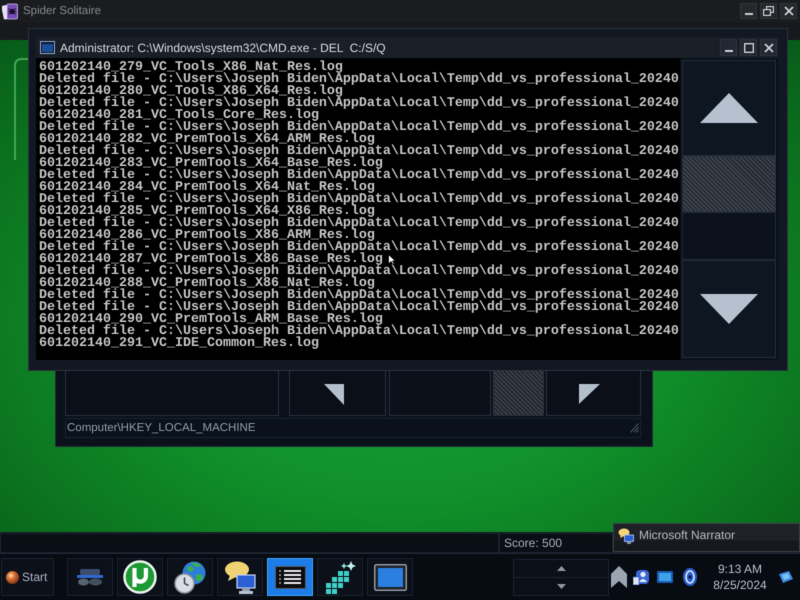 The image size is (800, 600). Describe the element at coordinates (392, 259) in the screenshot. I see `mouse-pointer-icon` at that location.